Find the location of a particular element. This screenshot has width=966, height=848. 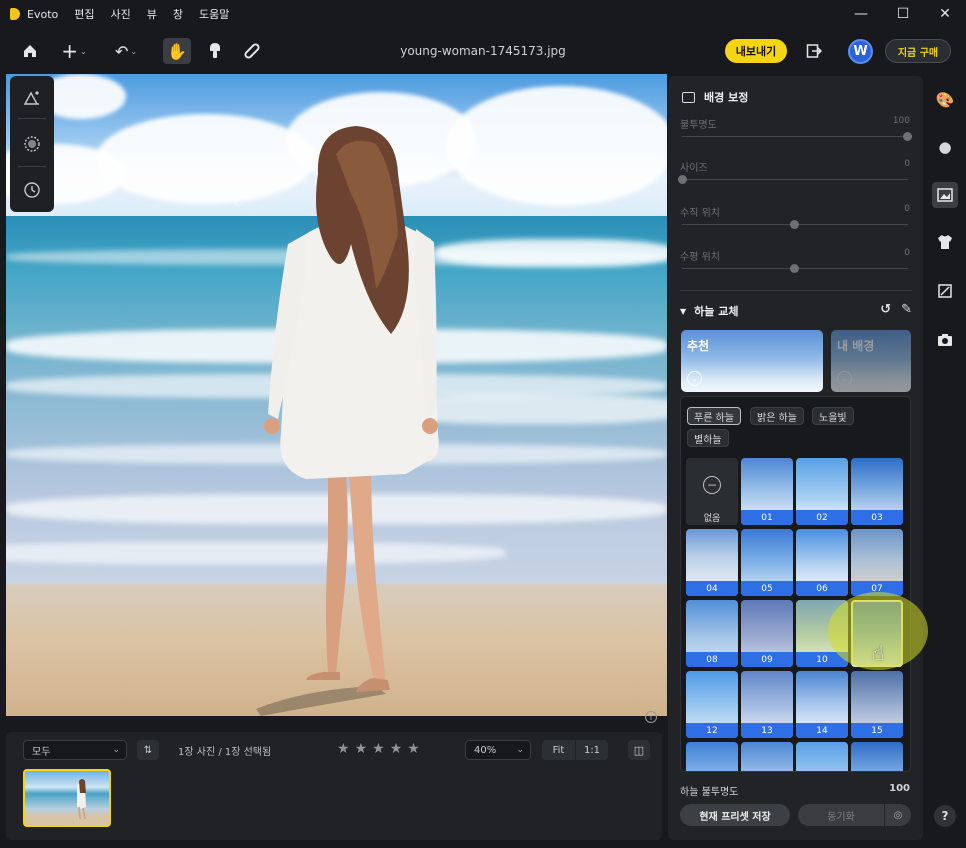

add-icon: + ⌄ is located at coordinates (74, 51).